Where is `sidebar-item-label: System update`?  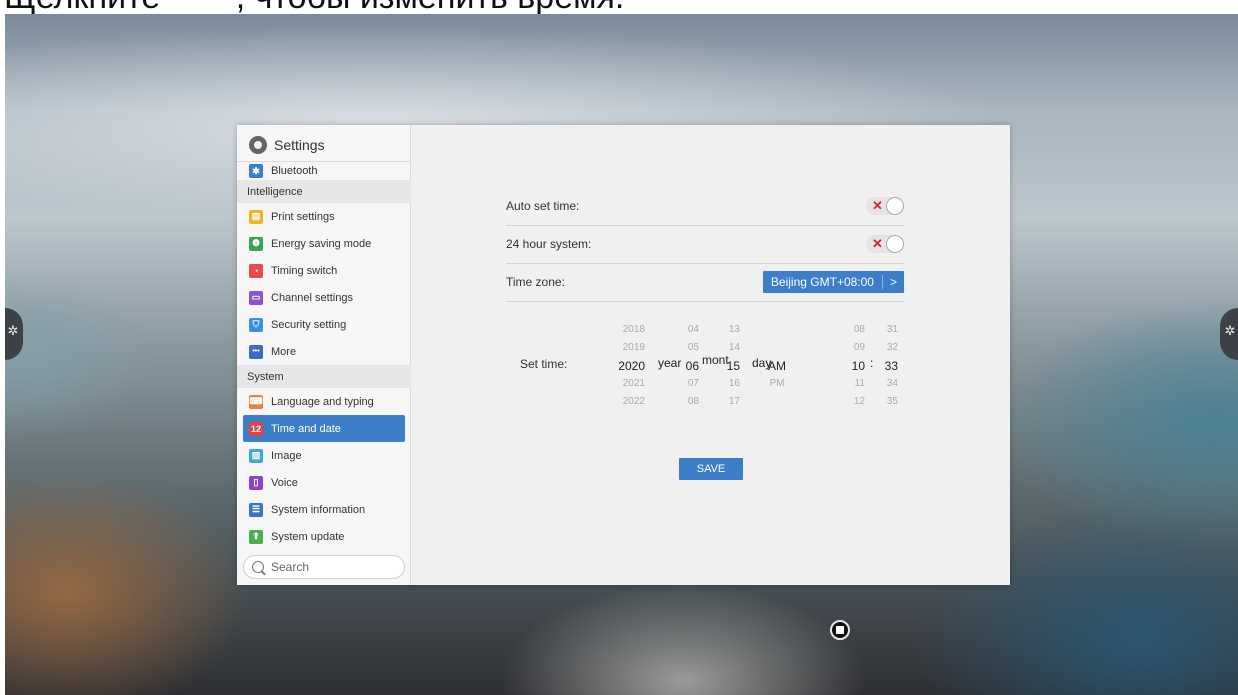 sidebar-item-label: System update is located at coordinates (308, 536).